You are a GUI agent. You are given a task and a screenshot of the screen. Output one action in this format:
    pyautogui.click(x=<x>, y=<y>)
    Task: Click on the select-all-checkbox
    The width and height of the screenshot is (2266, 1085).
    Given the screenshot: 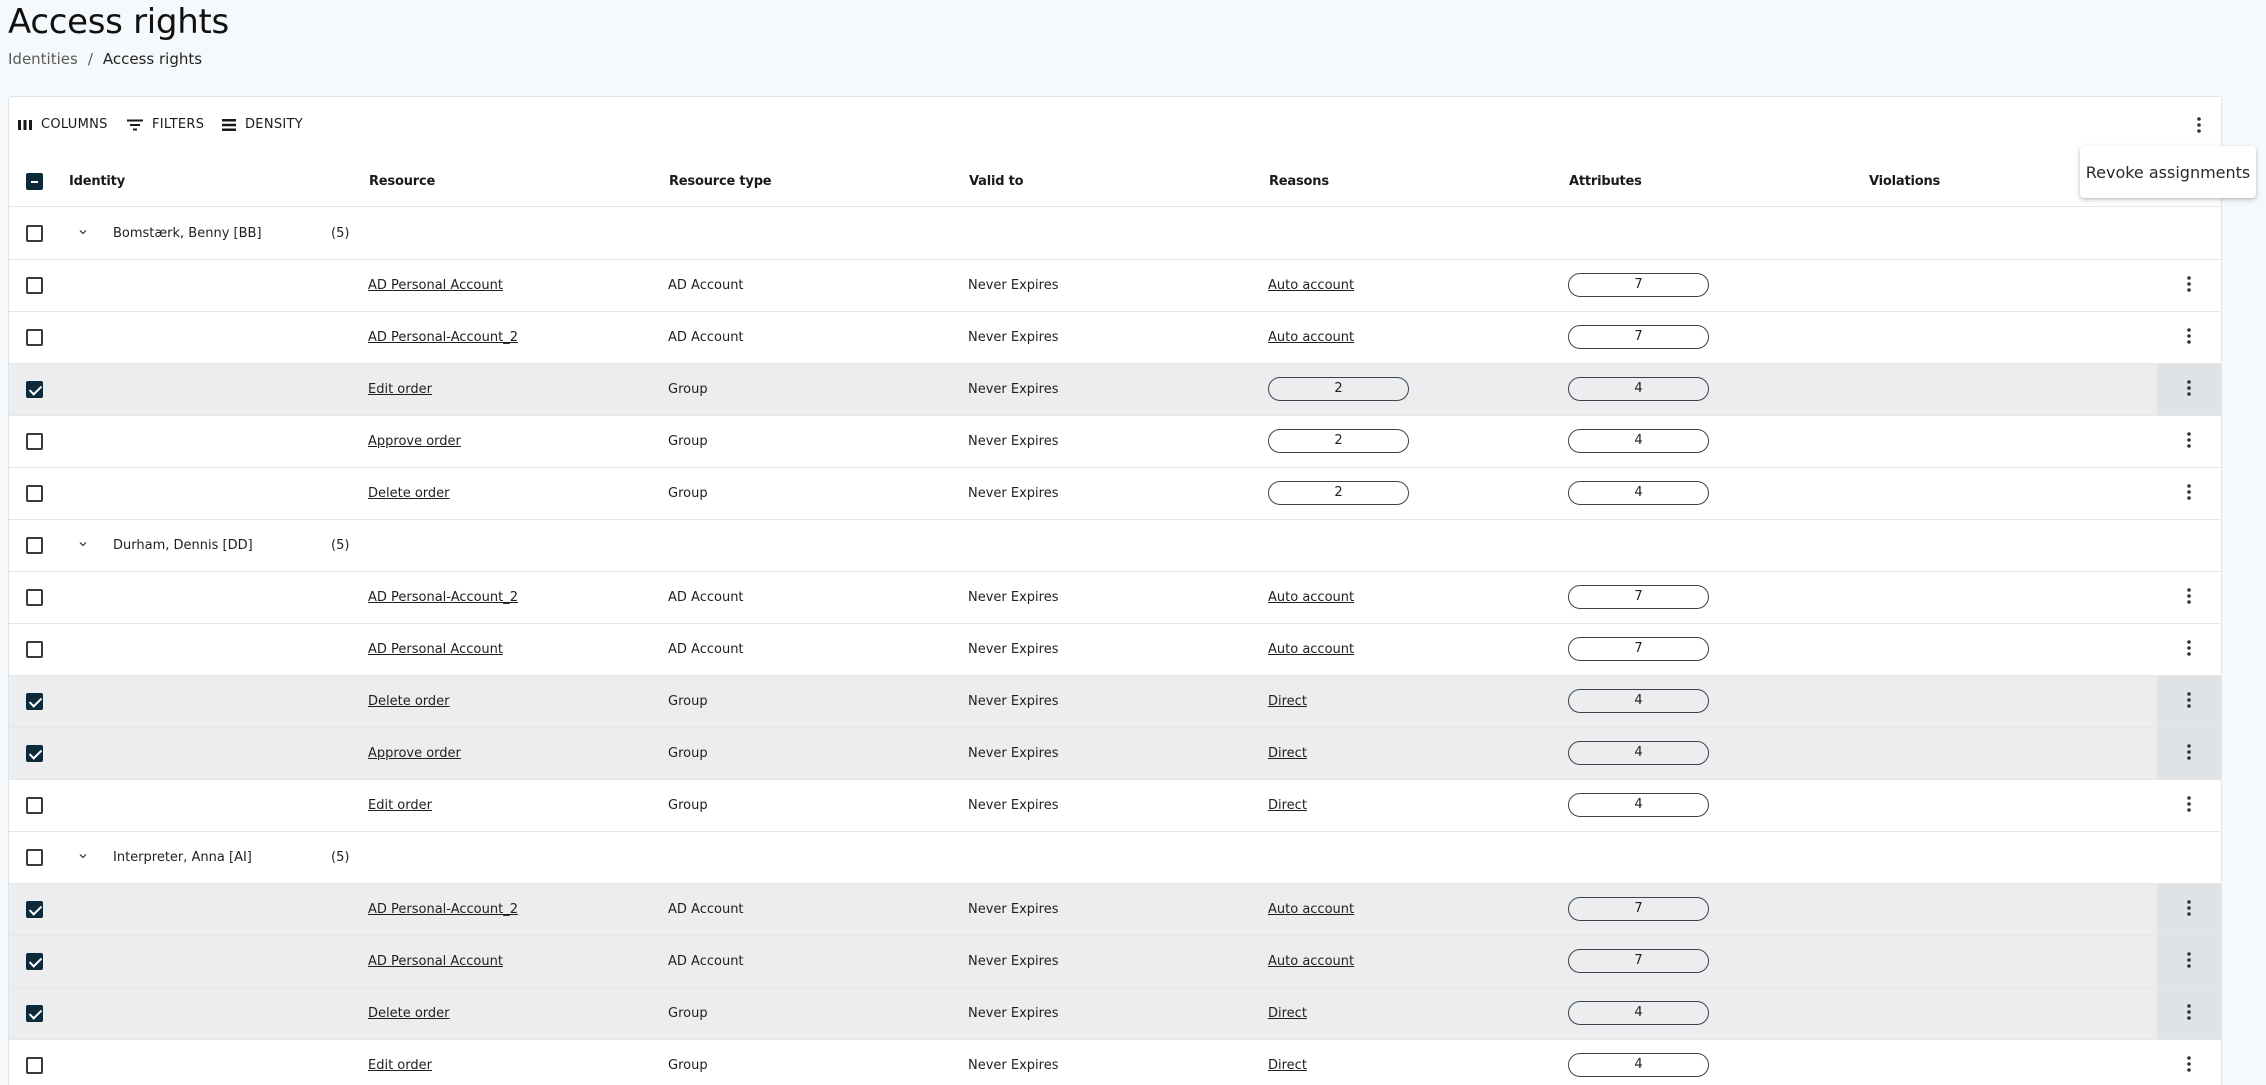 What is the action you would take?
    pyautogui.click(x=34, y=181)
    